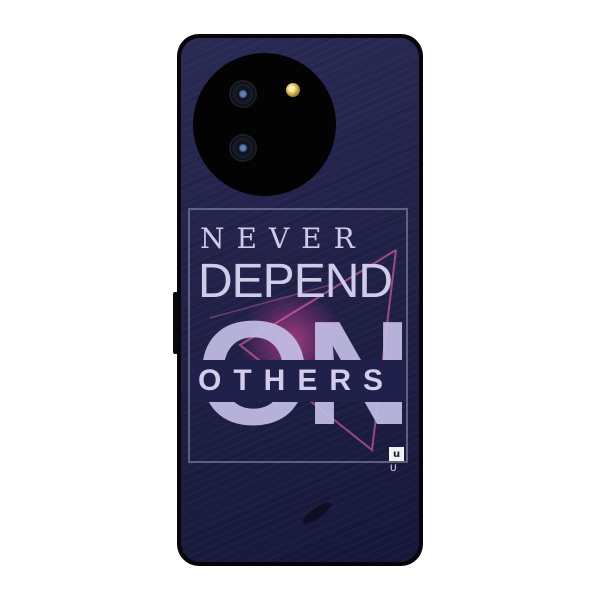  What do you see at coordinates (393, 469) in the screenshot?
I see `brand-logo-sub: U` at bounding box center [393, 469].